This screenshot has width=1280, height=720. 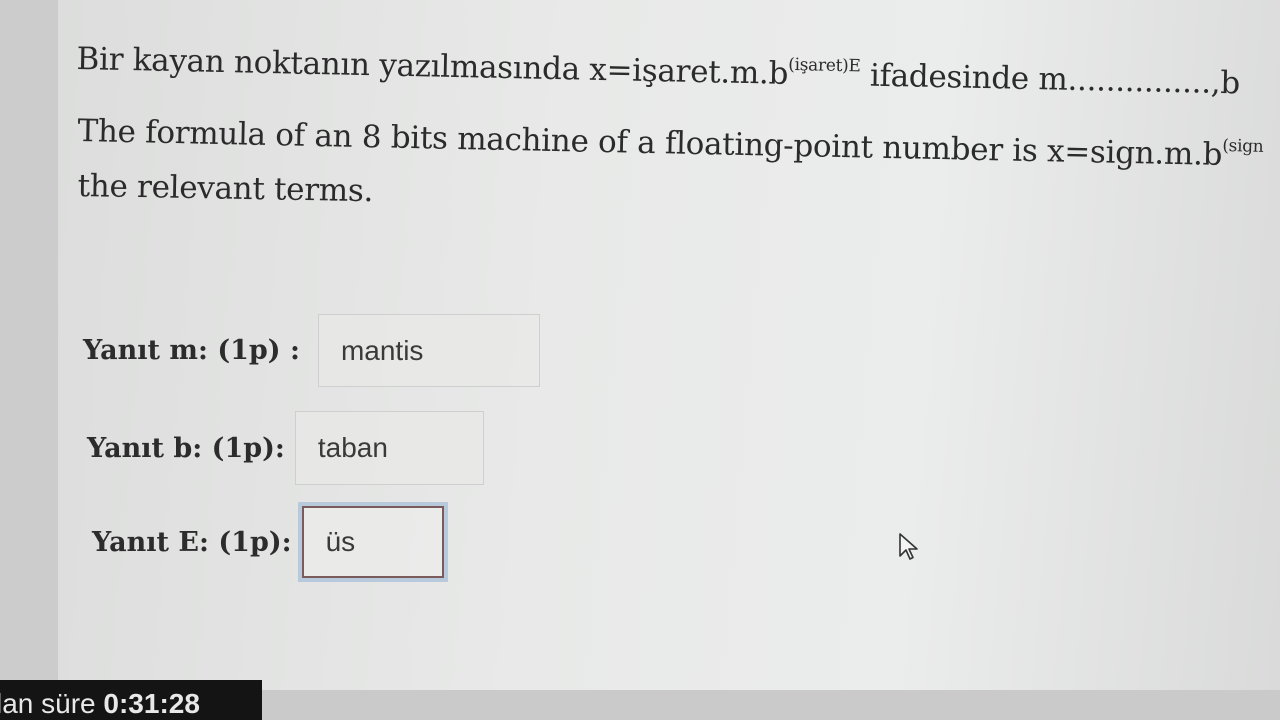 What do you see at coordinates (908, 546) in the screenshot?
I see `mouse-pointer-icon` at bounding box center [908, 546].